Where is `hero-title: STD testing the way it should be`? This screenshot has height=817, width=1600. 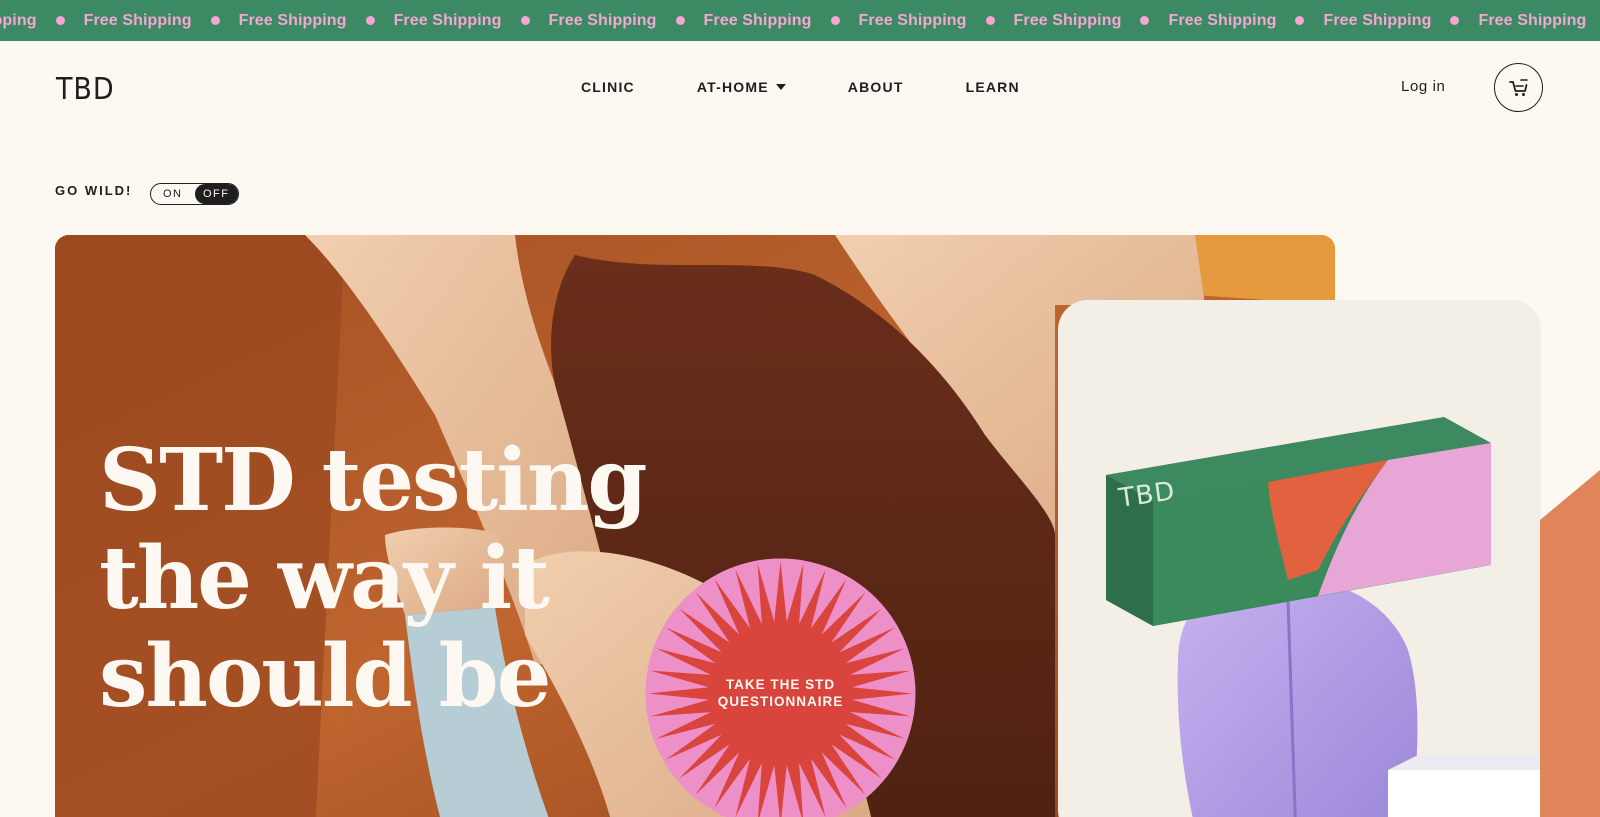
hero-title: STD testing the way it should be is located at coordinates (373, 578).